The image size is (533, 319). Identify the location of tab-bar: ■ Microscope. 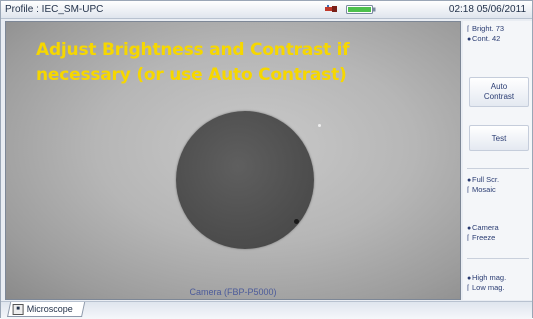
(266, 310).